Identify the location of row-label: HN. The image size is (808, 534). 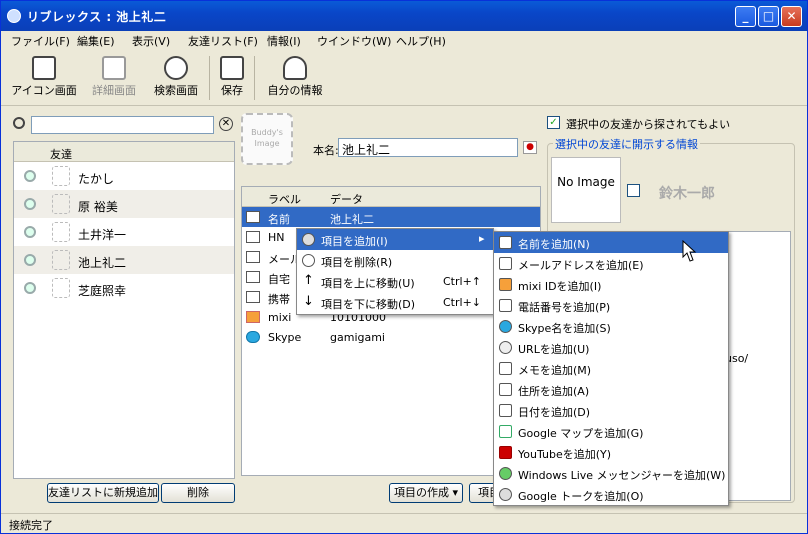
(276, 237).